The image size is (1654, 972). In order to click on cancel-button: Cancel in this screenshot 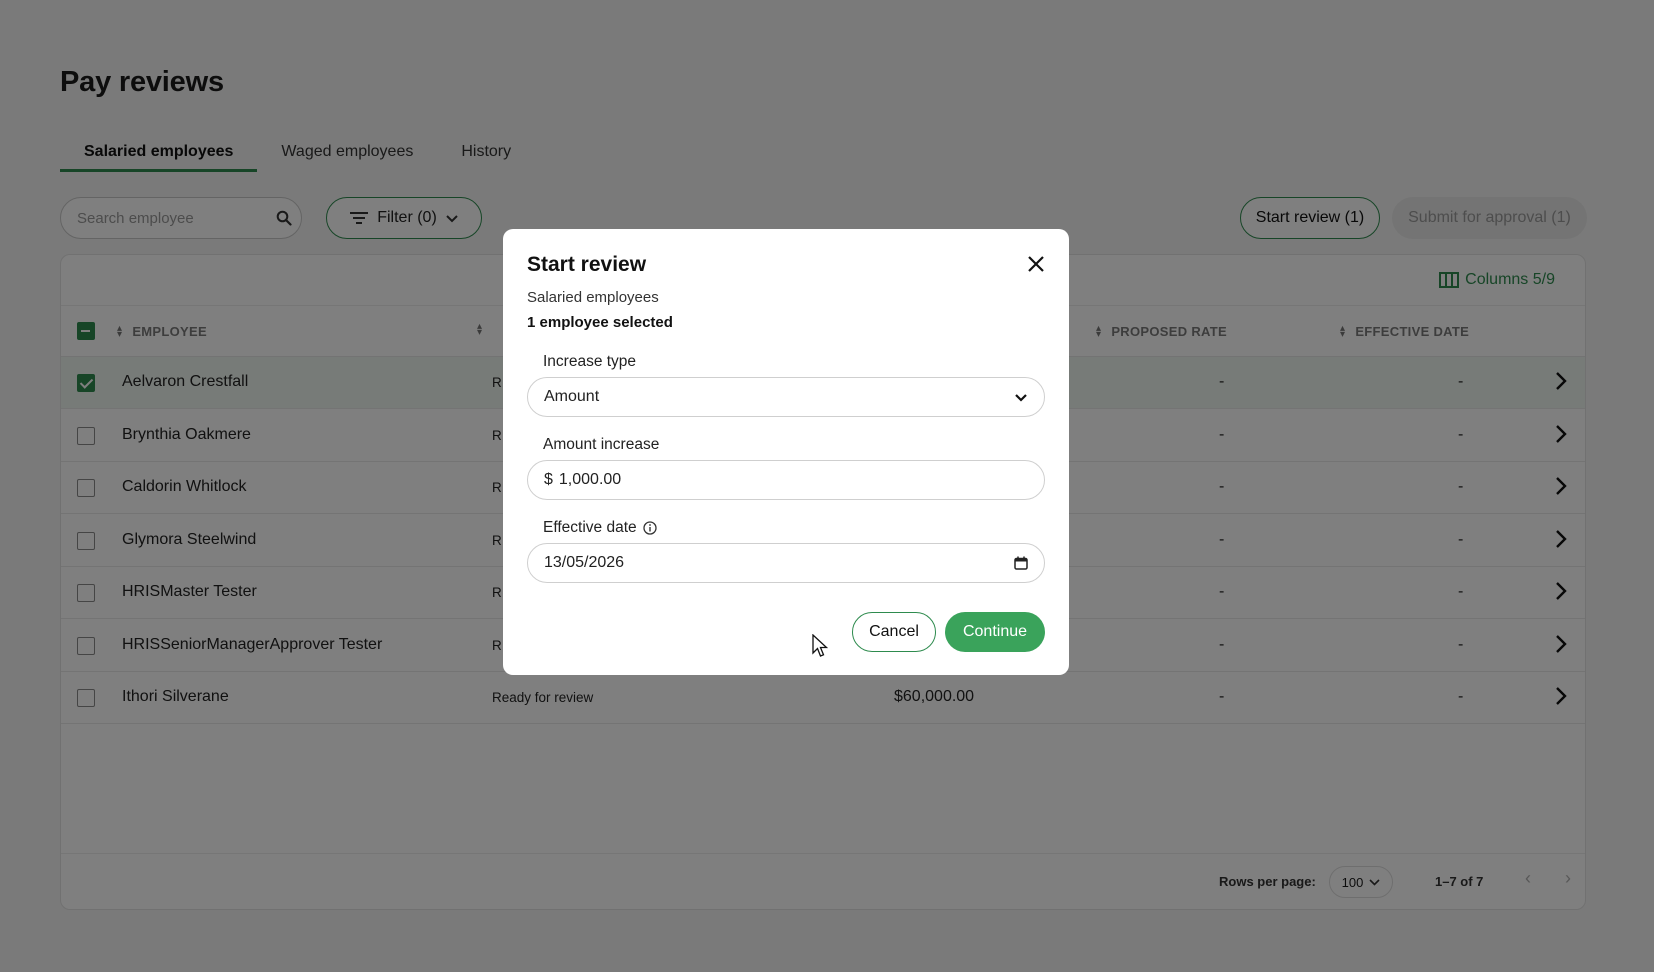, I will do `click(894, 632)`.